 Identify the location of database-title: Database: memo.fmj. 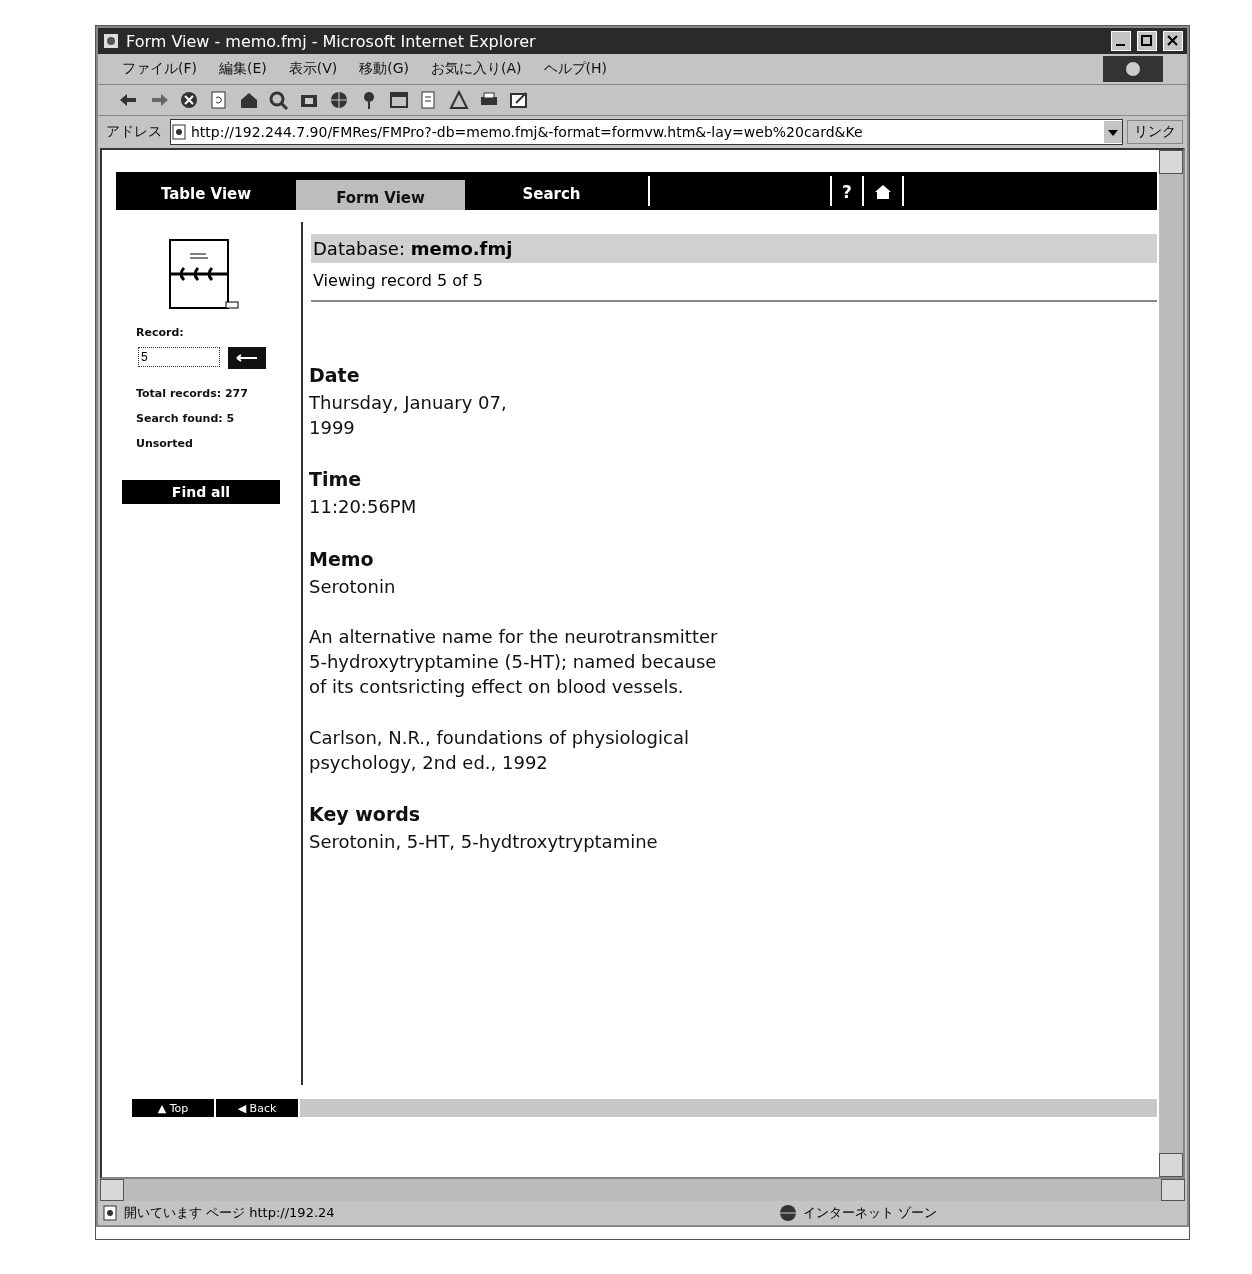
(734, 248).